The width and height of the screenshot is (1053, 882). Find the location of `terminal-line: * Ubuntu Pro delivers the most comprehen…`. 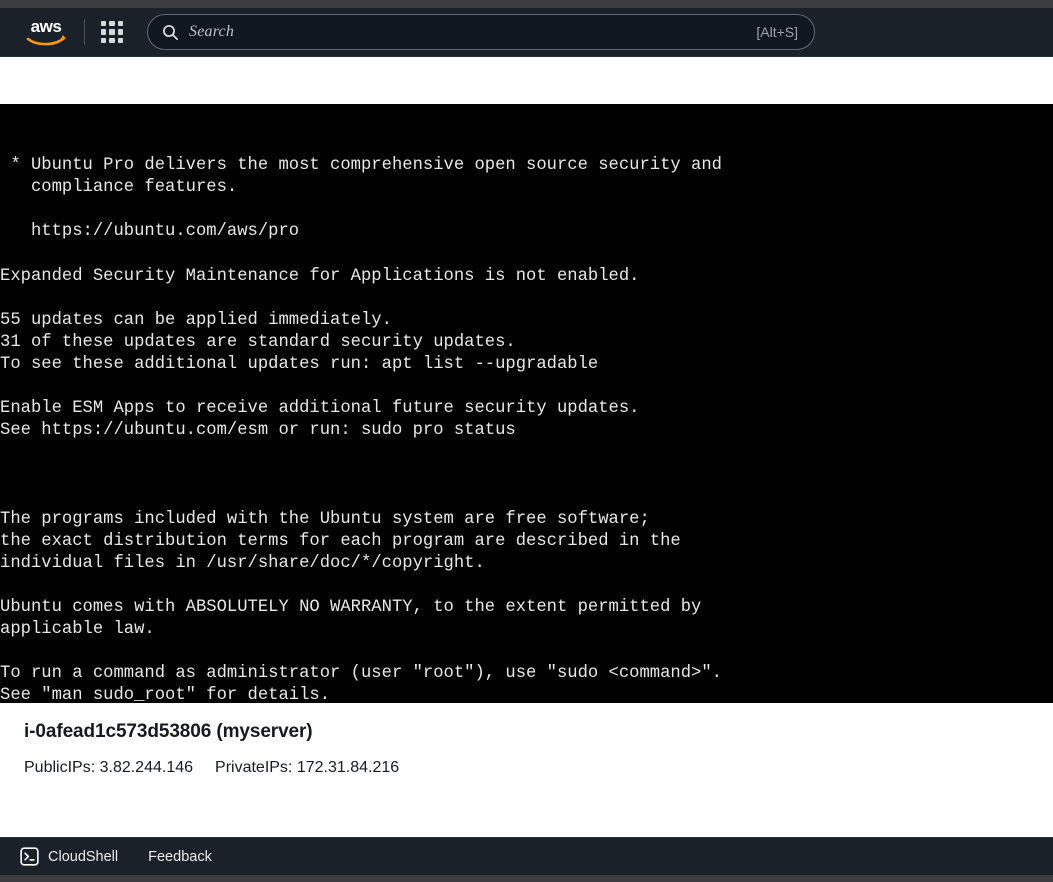

terminal-line: * Ubuntu Pro delivers the most comprehen… is located at coordinates (361, 166).